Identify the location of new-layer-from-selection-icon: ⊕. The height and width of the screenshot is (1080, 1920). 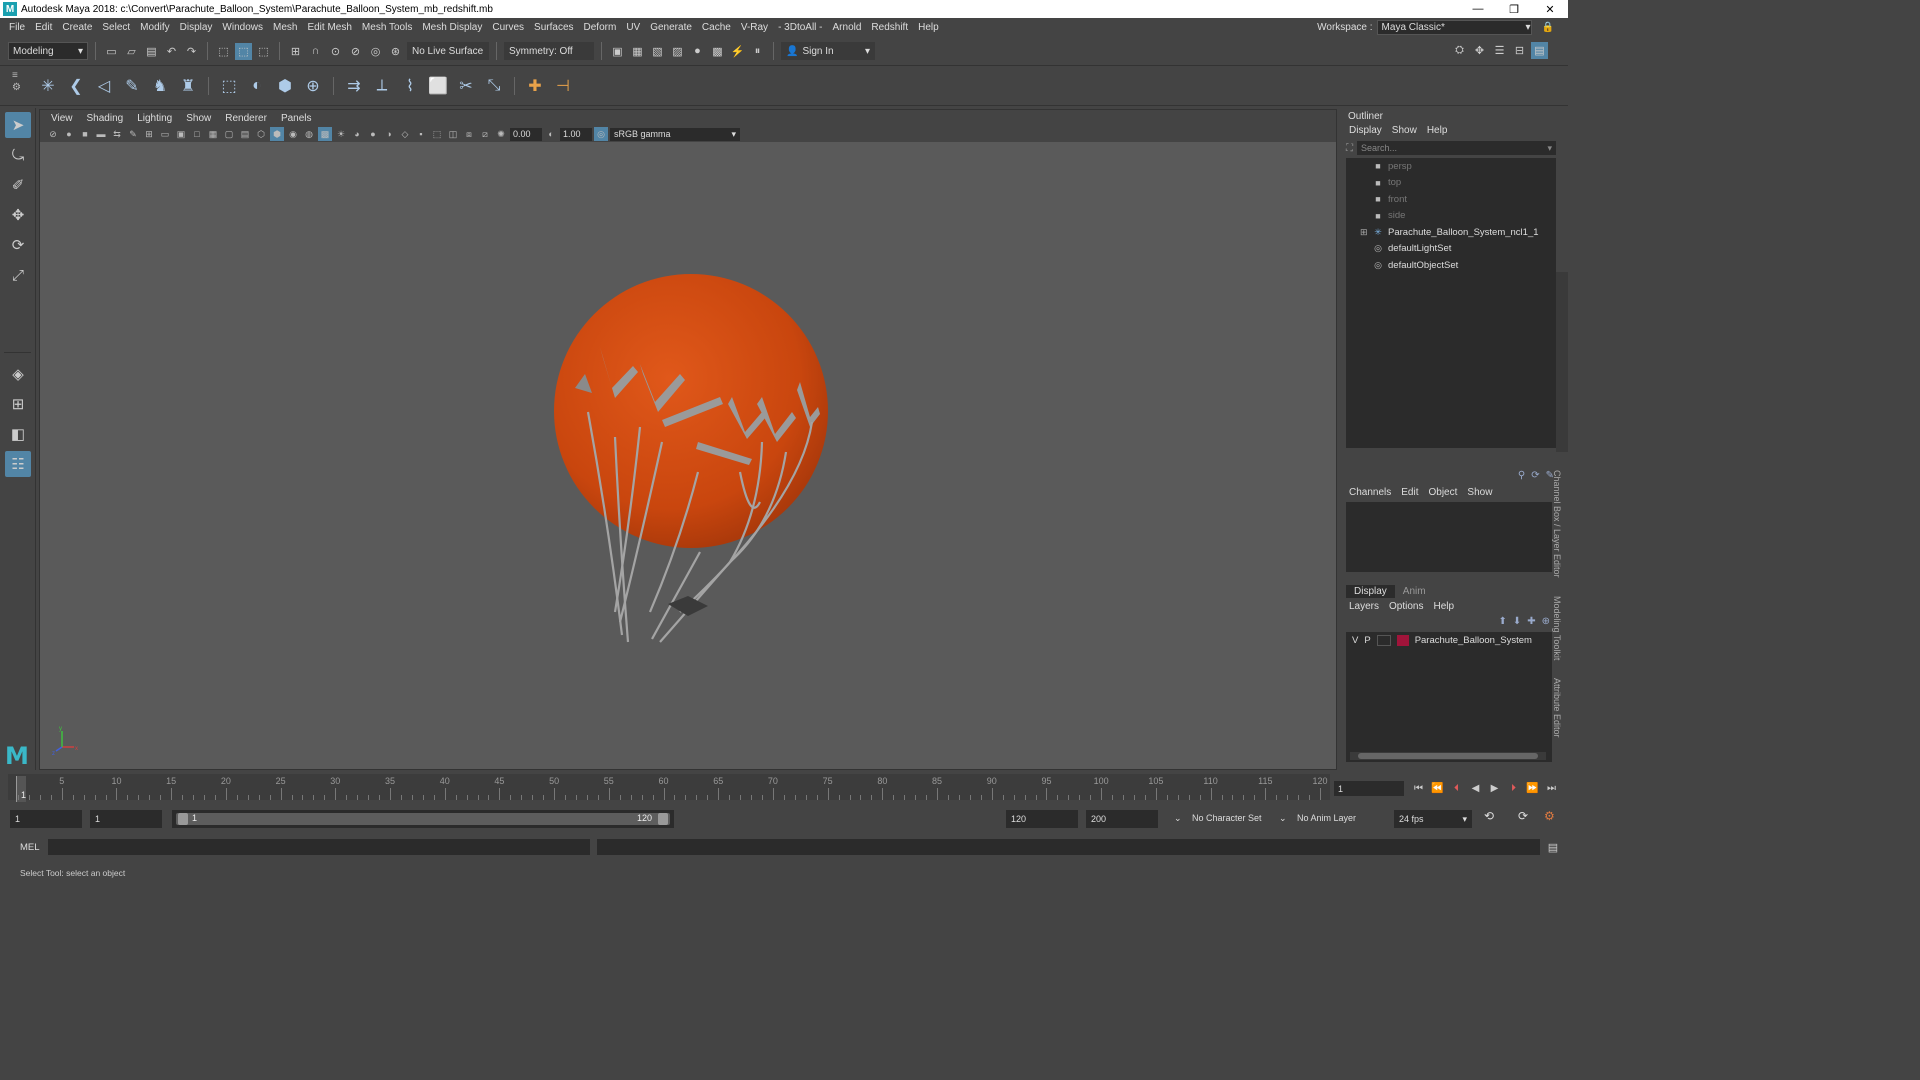
(1546, 621).